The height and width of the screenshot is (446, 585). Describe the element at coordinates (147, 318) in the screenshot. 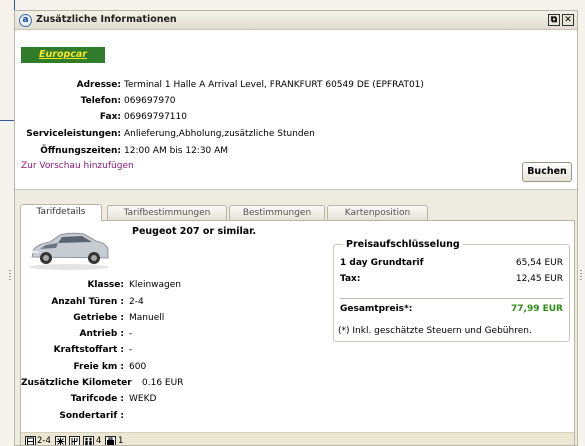

I see `detail-value: Manuell` at that location.